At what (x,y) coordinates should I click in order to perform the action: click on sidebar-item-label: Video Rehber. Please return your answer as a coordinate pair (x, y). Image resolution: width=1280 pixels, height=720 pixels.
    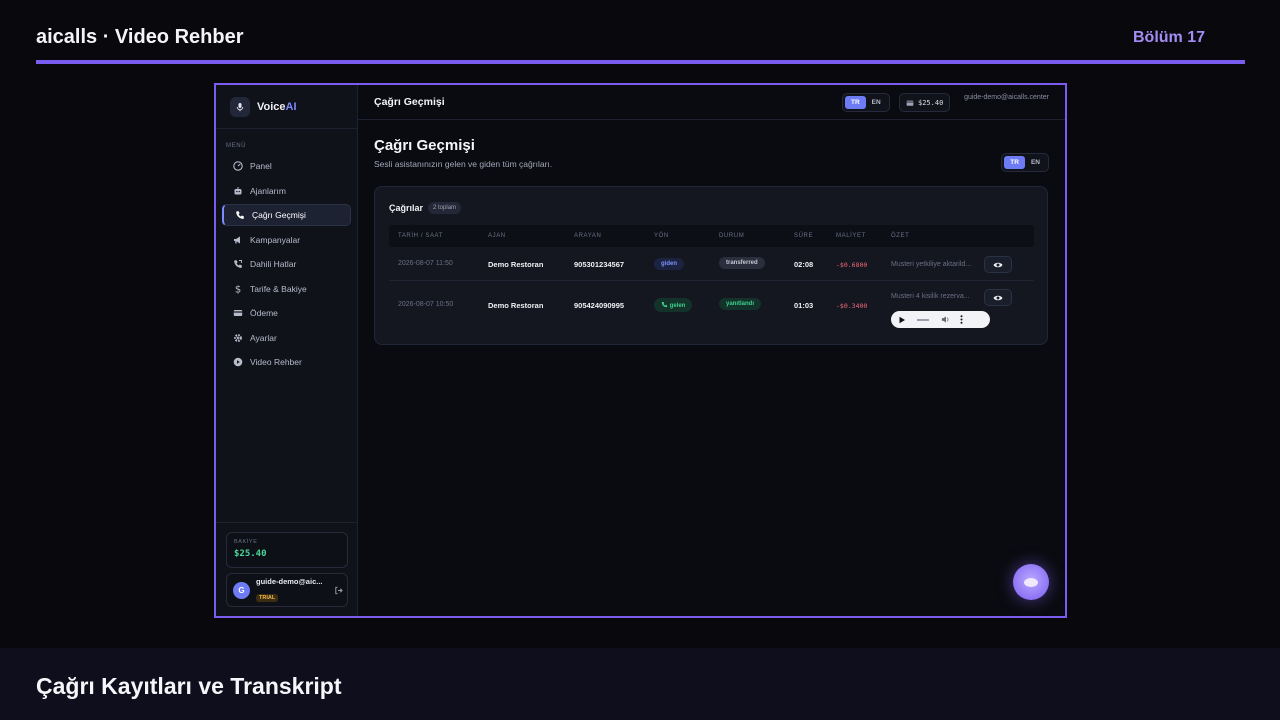
    Looking at the image, I should click on (276, 362).